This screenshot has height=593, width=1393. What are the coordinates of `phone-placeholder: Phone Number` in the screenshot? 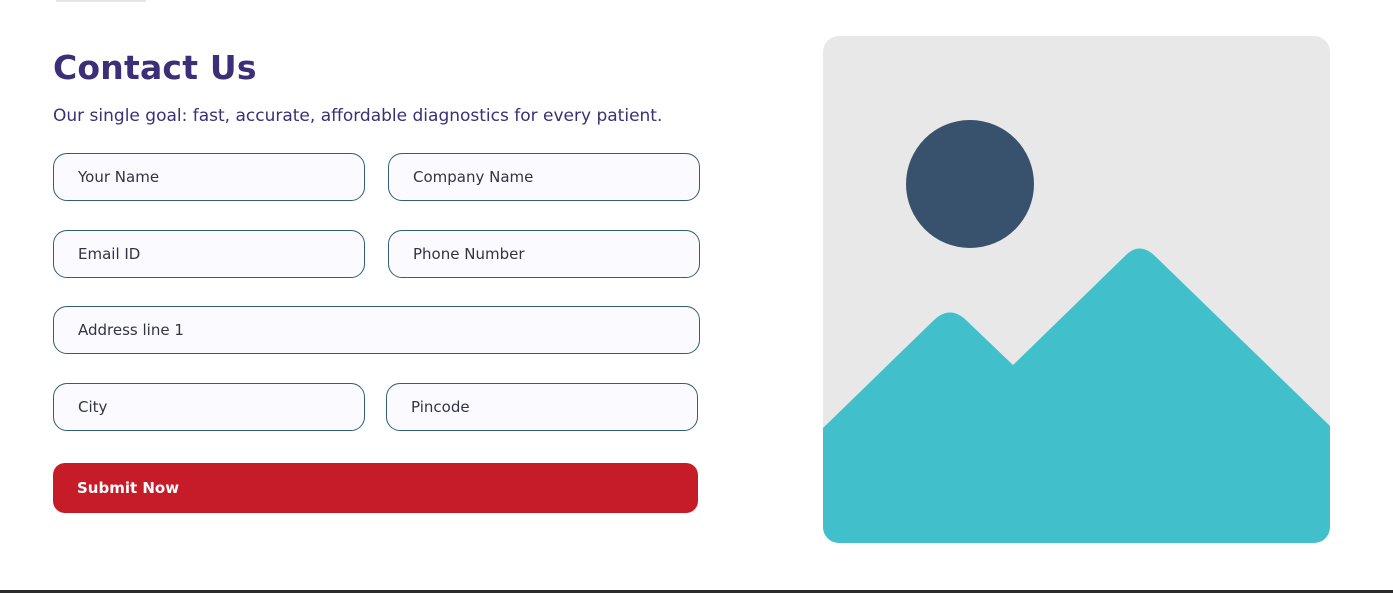 It's located at (469, 254).